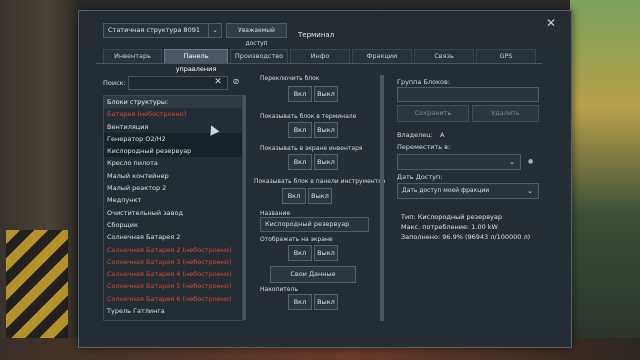  Describe the element at coordinates (173, 225) in the screenshot. I see `list-item: Сборщик` at that location.